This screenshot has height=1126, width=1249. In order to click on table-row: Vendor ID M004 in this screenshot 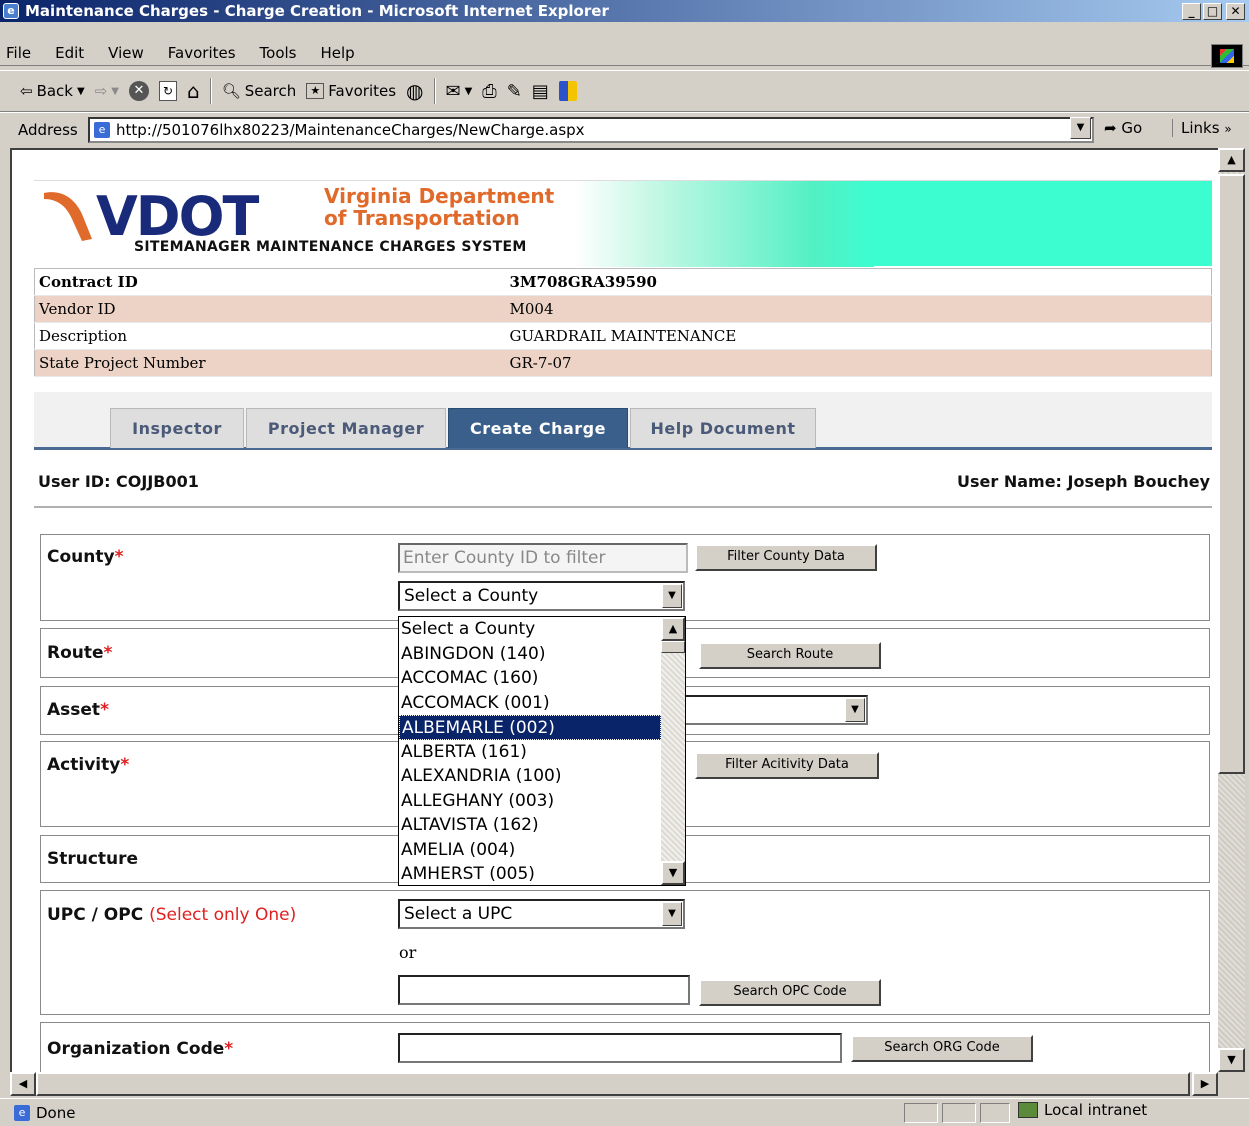, I will do `click(623, 309)`.